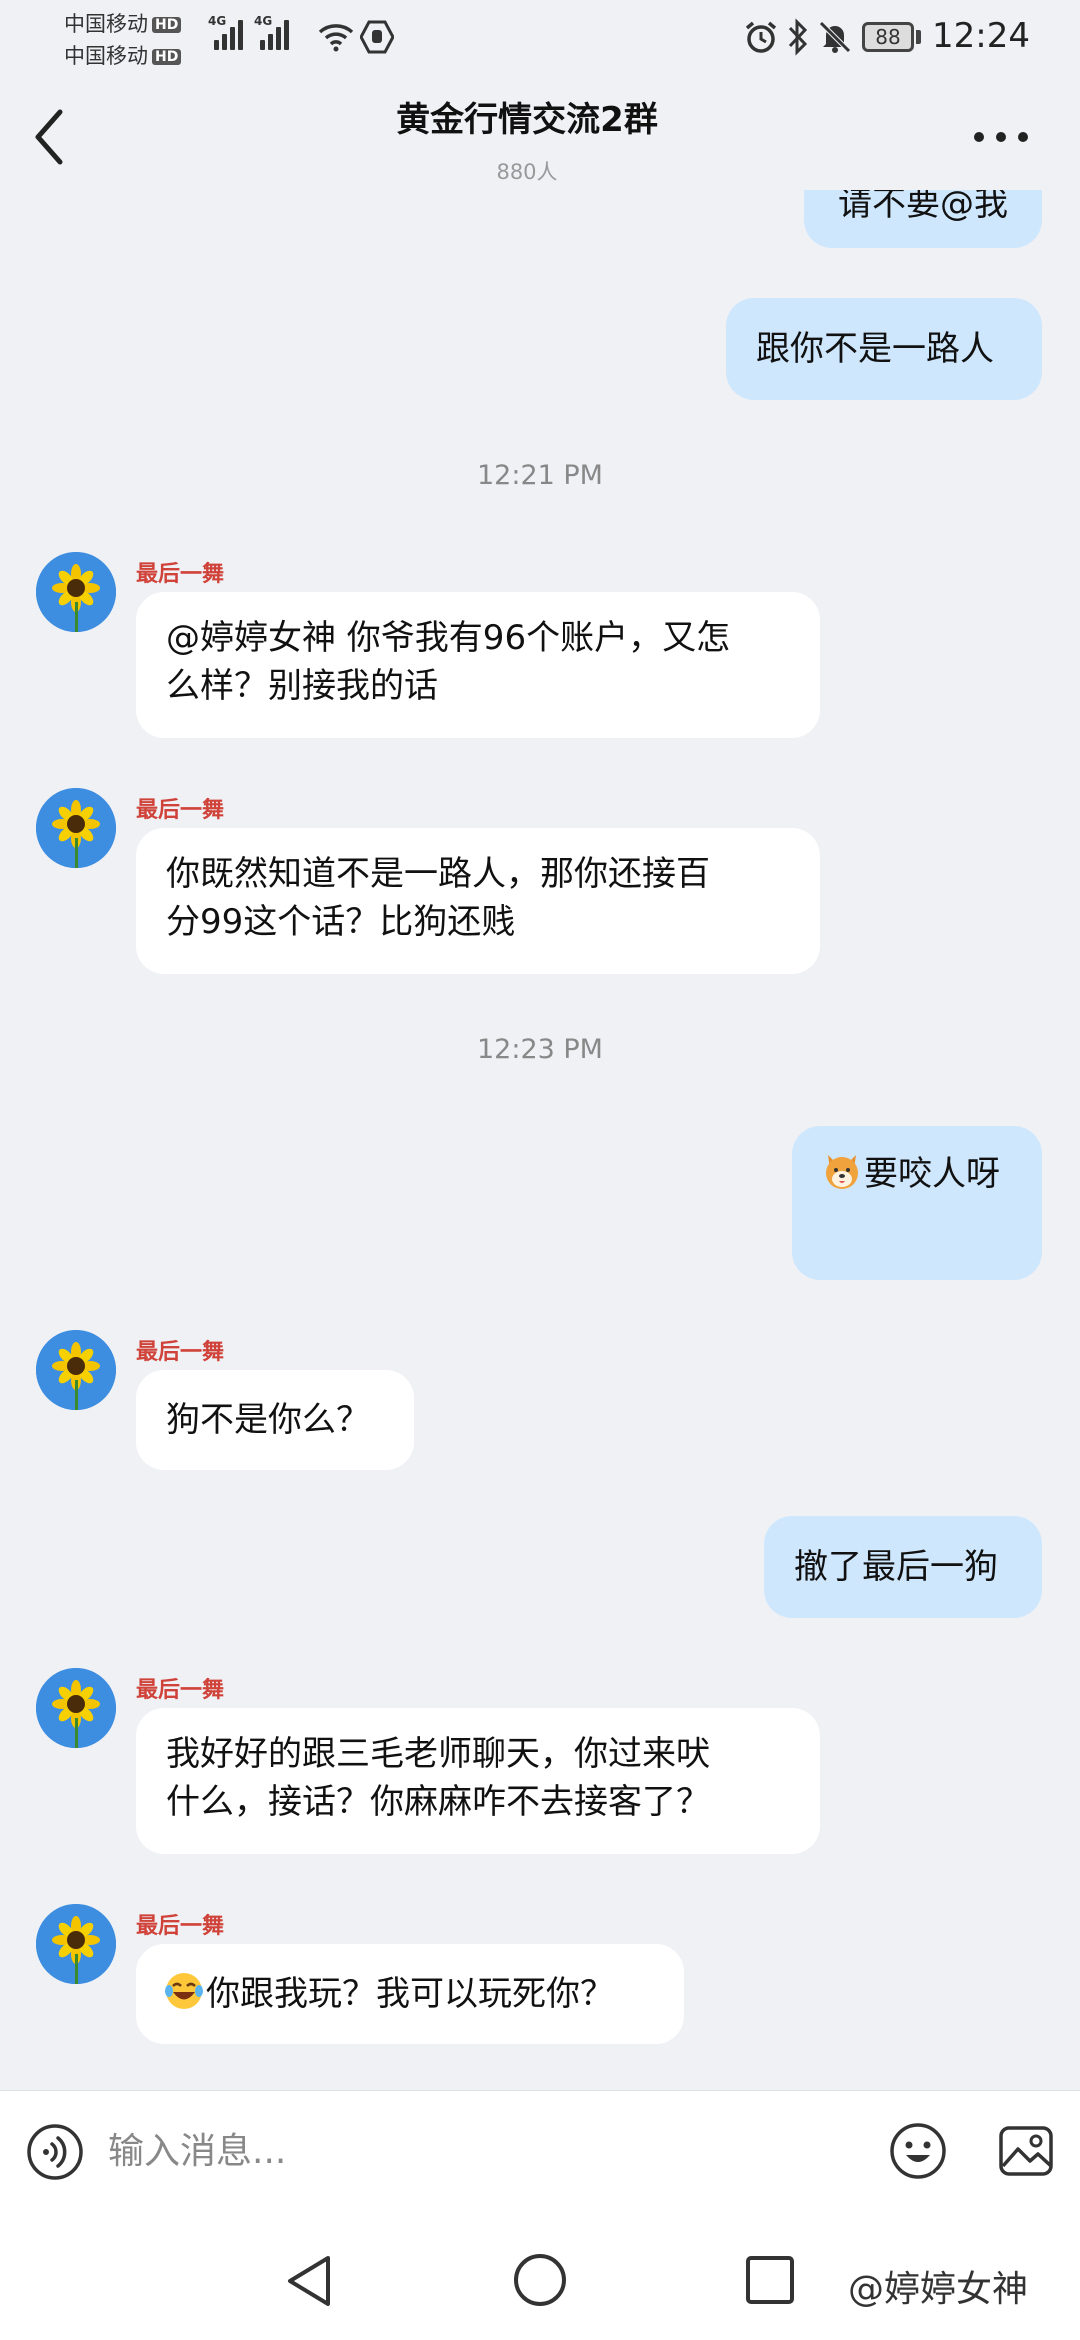 Image resolution: width=1080 pixels, height=2340 pixels. Describe the element at coordinates (272, 32) in the screenshot. I see `signal-2-icon: 4G` at that location.